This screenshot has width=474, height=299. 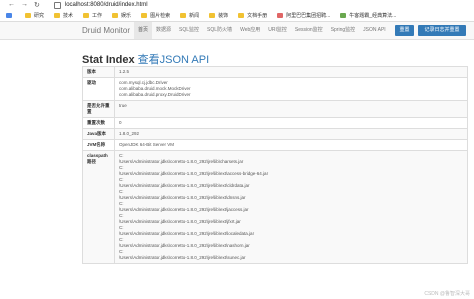 What do you see at coordinates (96, 144) in the screenshot?
I see `row-key: JVM名称` at bounding box center [96, 144].